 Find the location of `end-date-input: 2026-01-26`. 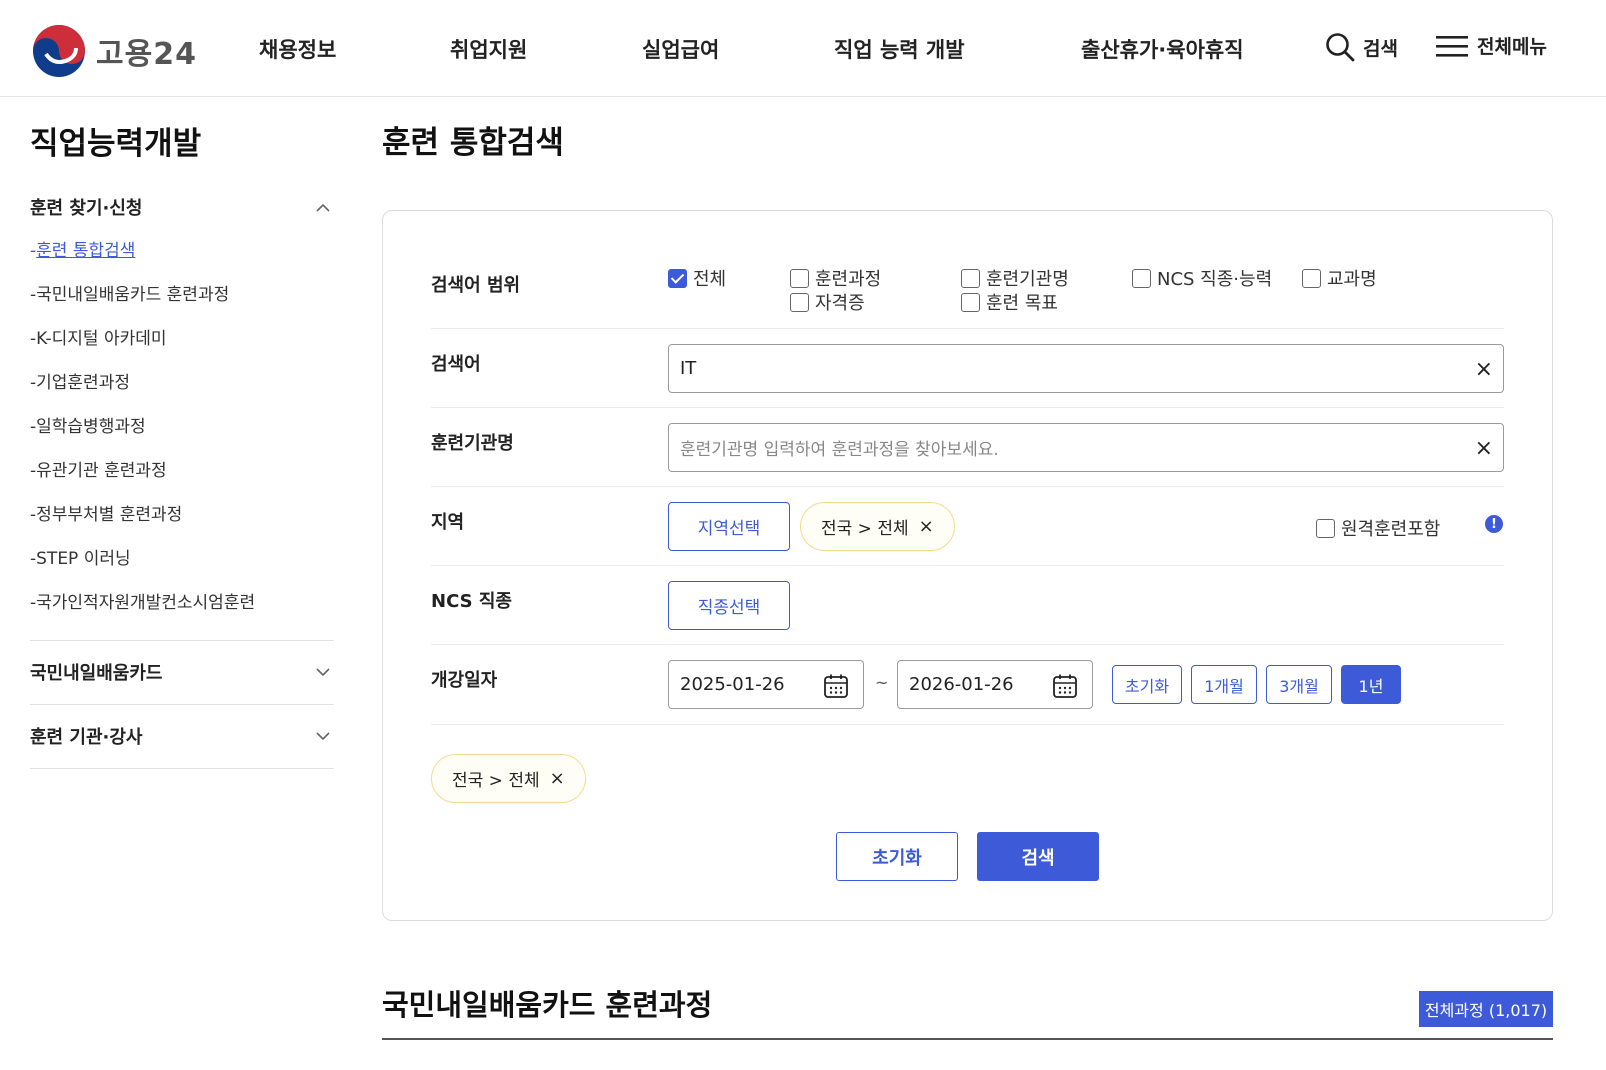

end-date-input: 2026-01-26 is located at coordinates (995, 684).